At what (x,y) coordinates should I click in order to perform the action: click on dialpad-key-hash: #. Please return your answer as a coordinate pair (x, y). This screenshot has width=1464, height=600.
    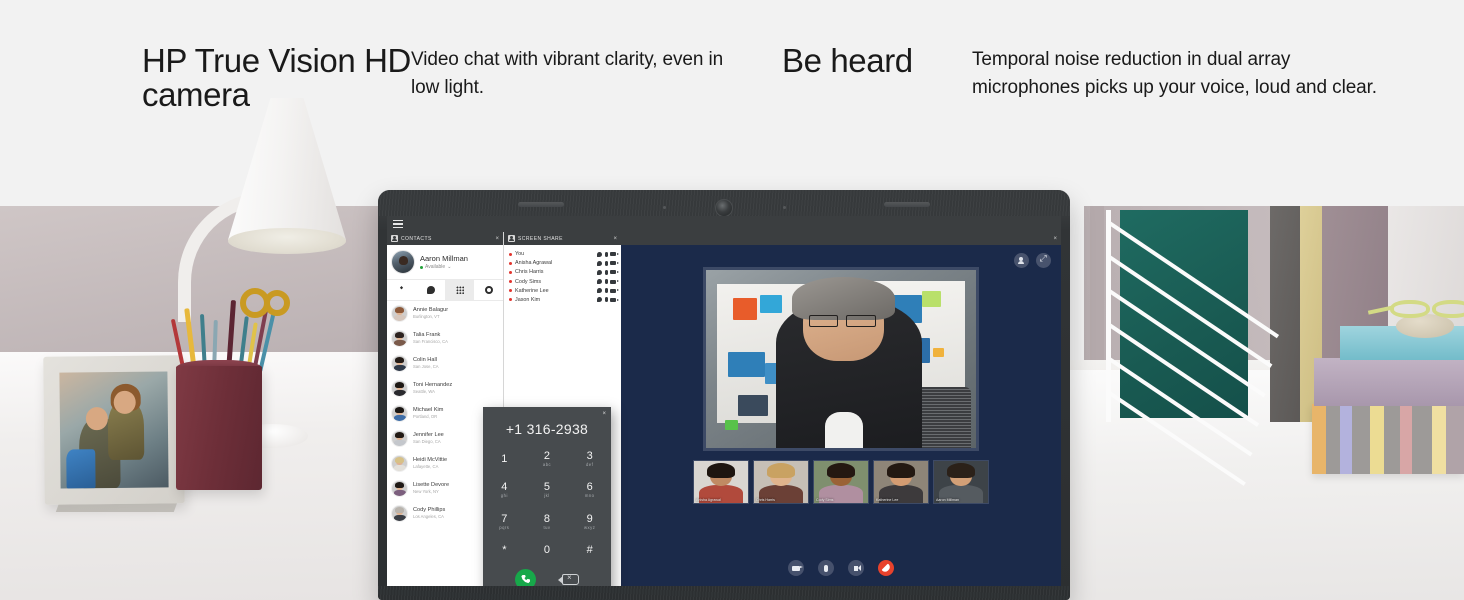
    Looking at the image, I should click on (589, 550).